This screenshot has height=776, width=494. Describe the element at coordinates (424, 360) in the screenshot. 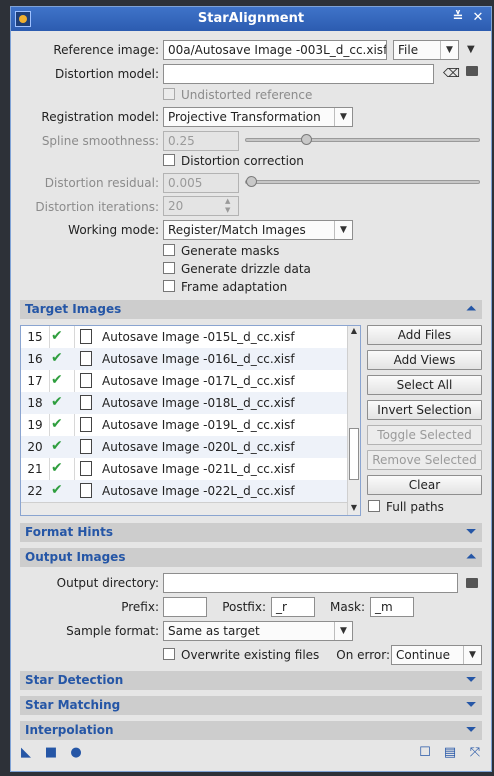

I see `add-views-button: Add Views` at that location.